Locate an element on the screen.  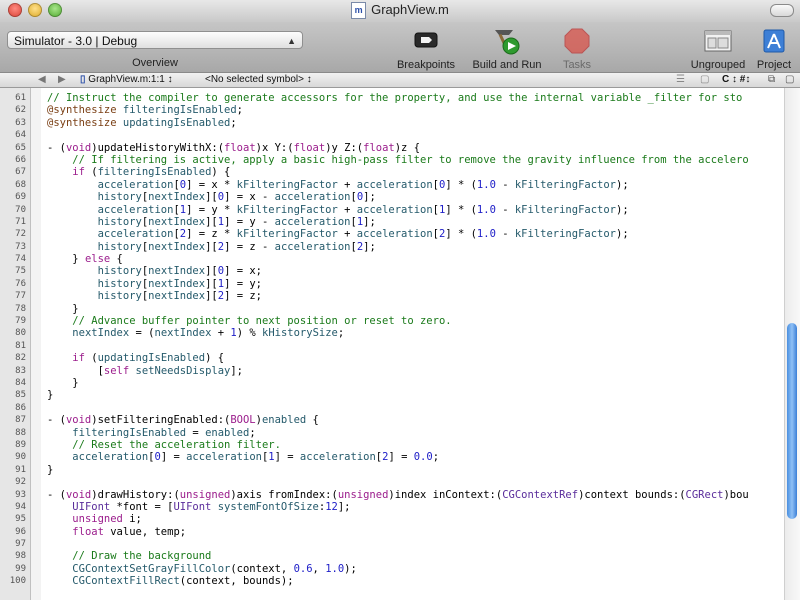
line-number: 94 is located at coordinates (20, 506).